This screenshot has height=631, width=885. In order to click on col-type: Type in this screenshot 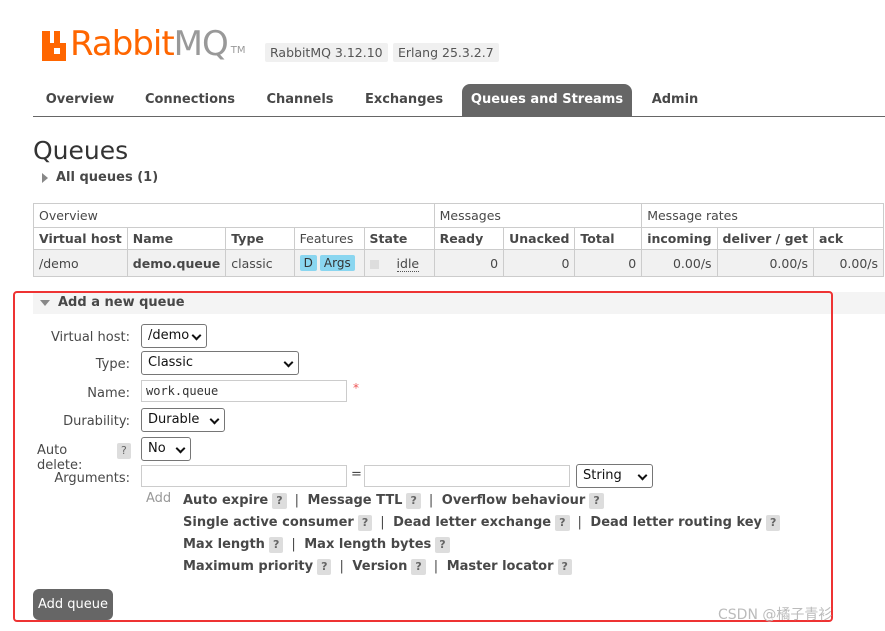, I will do `click(260, 238)`.